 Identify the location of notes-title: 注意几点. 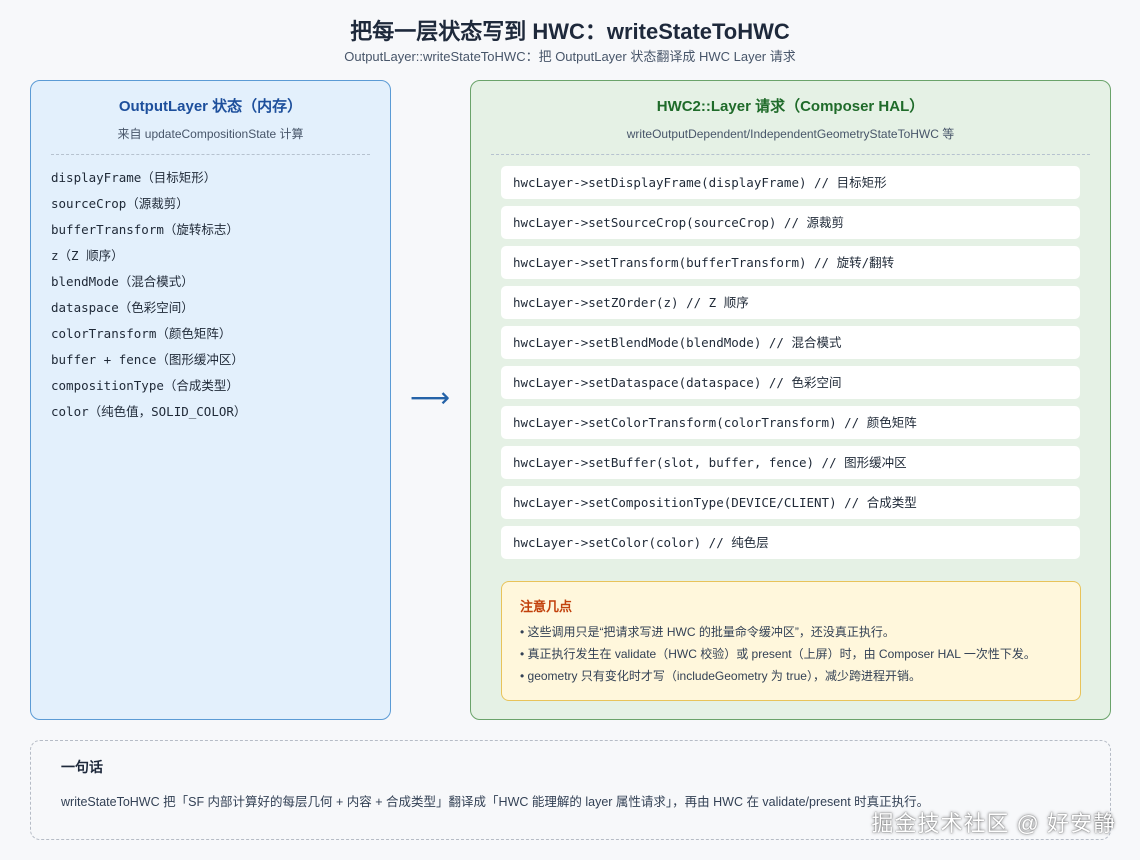
(546, 606).